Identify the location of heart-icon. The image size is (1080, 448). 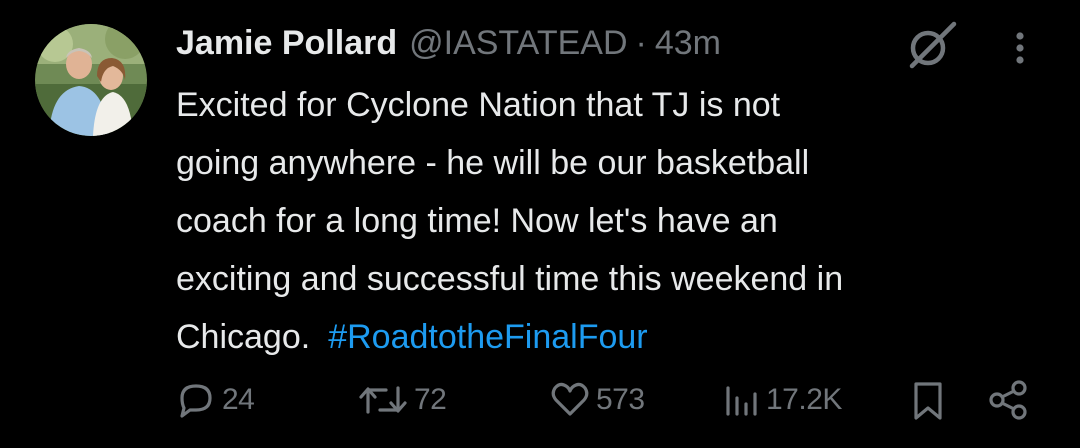
(570, 399).